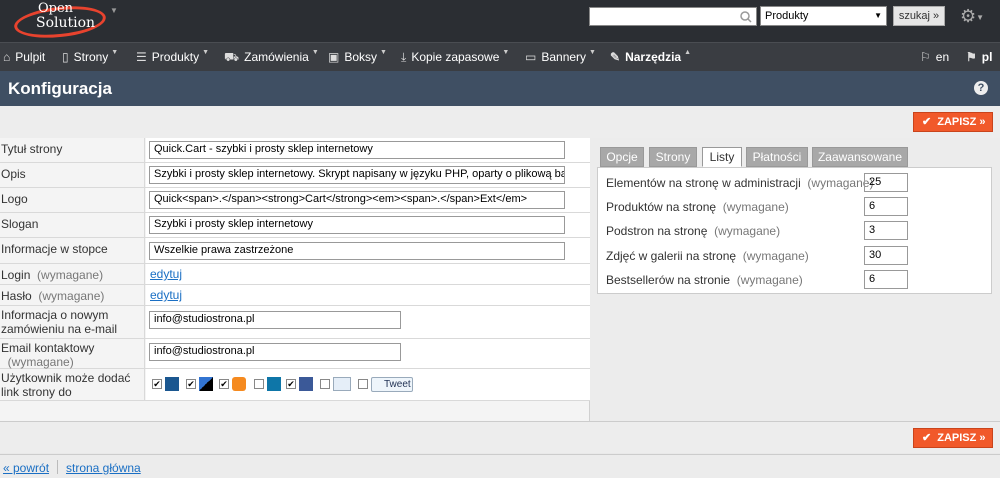 This screenshot has width=1000, height=478. Describe the element at coordinates (274, 384) in the screenshot. I see `linkedin-icon` at that location.